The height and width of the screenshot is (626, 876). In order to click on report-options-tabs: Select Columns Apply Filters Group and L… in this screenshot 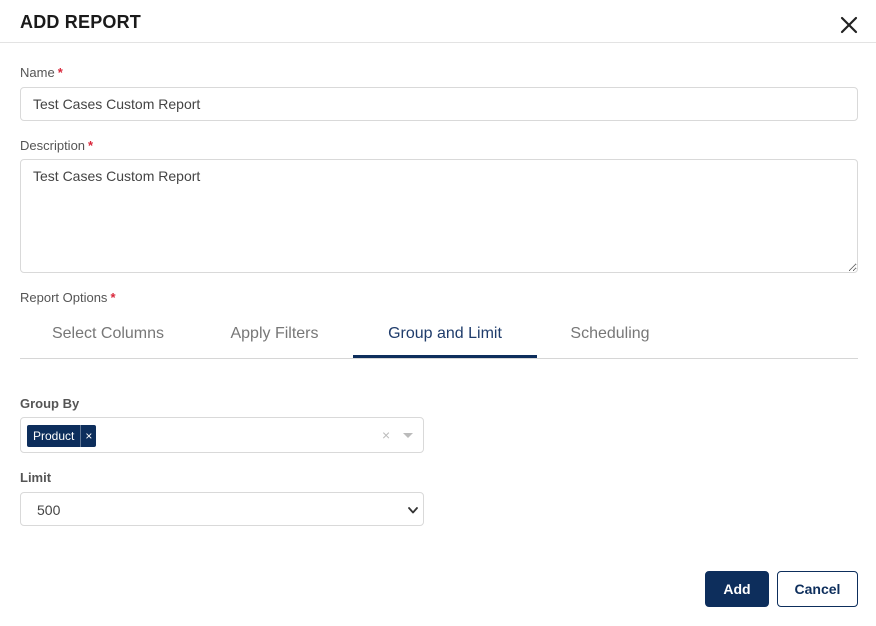, I will do `click(439, 337)`.